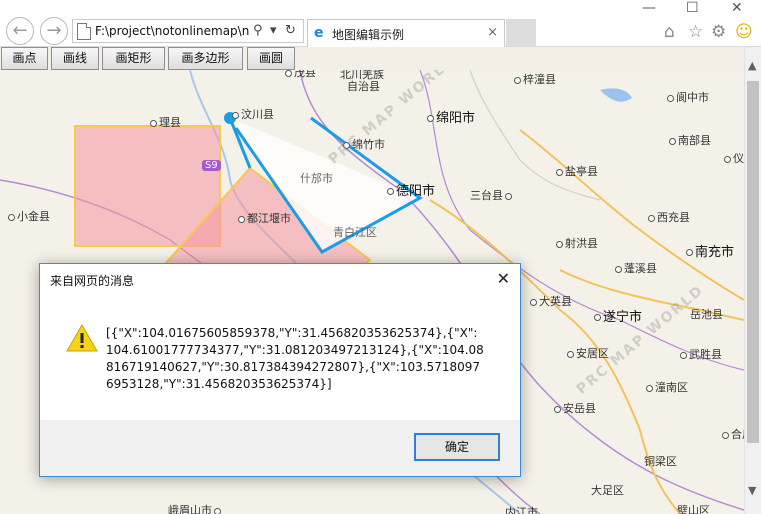 This screenshot has width=761, height=514. Describe the element at coordinates (669, 217) in the screenshot. I see `place-label: 西充县` at that location.